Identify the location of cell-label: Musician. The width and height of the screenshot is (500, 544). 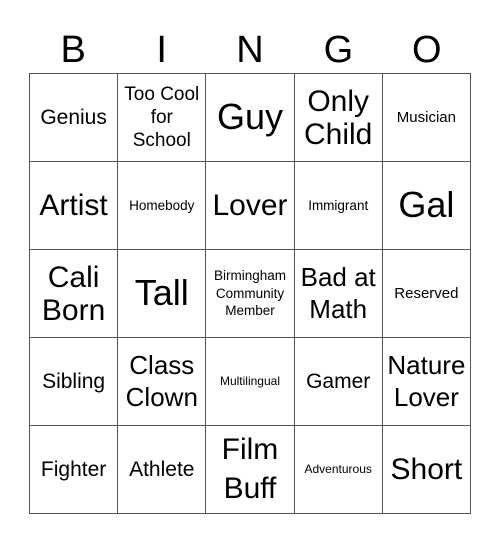
(426, 117).